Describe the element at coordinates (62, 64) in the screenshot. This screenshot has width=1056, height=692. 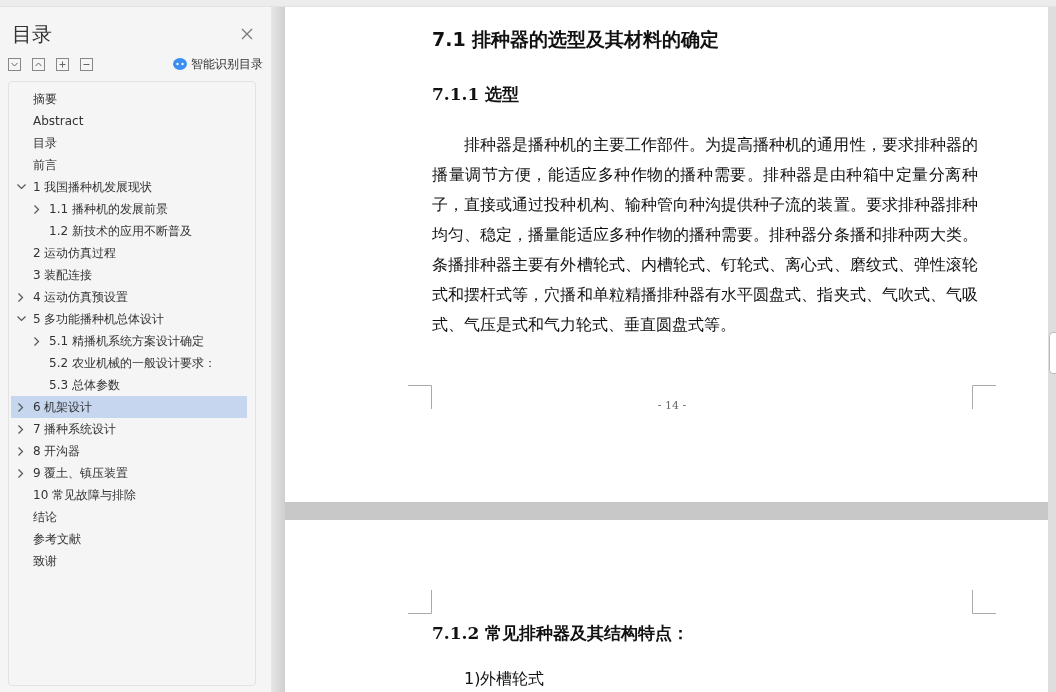
I see `plus-icon` at that location.